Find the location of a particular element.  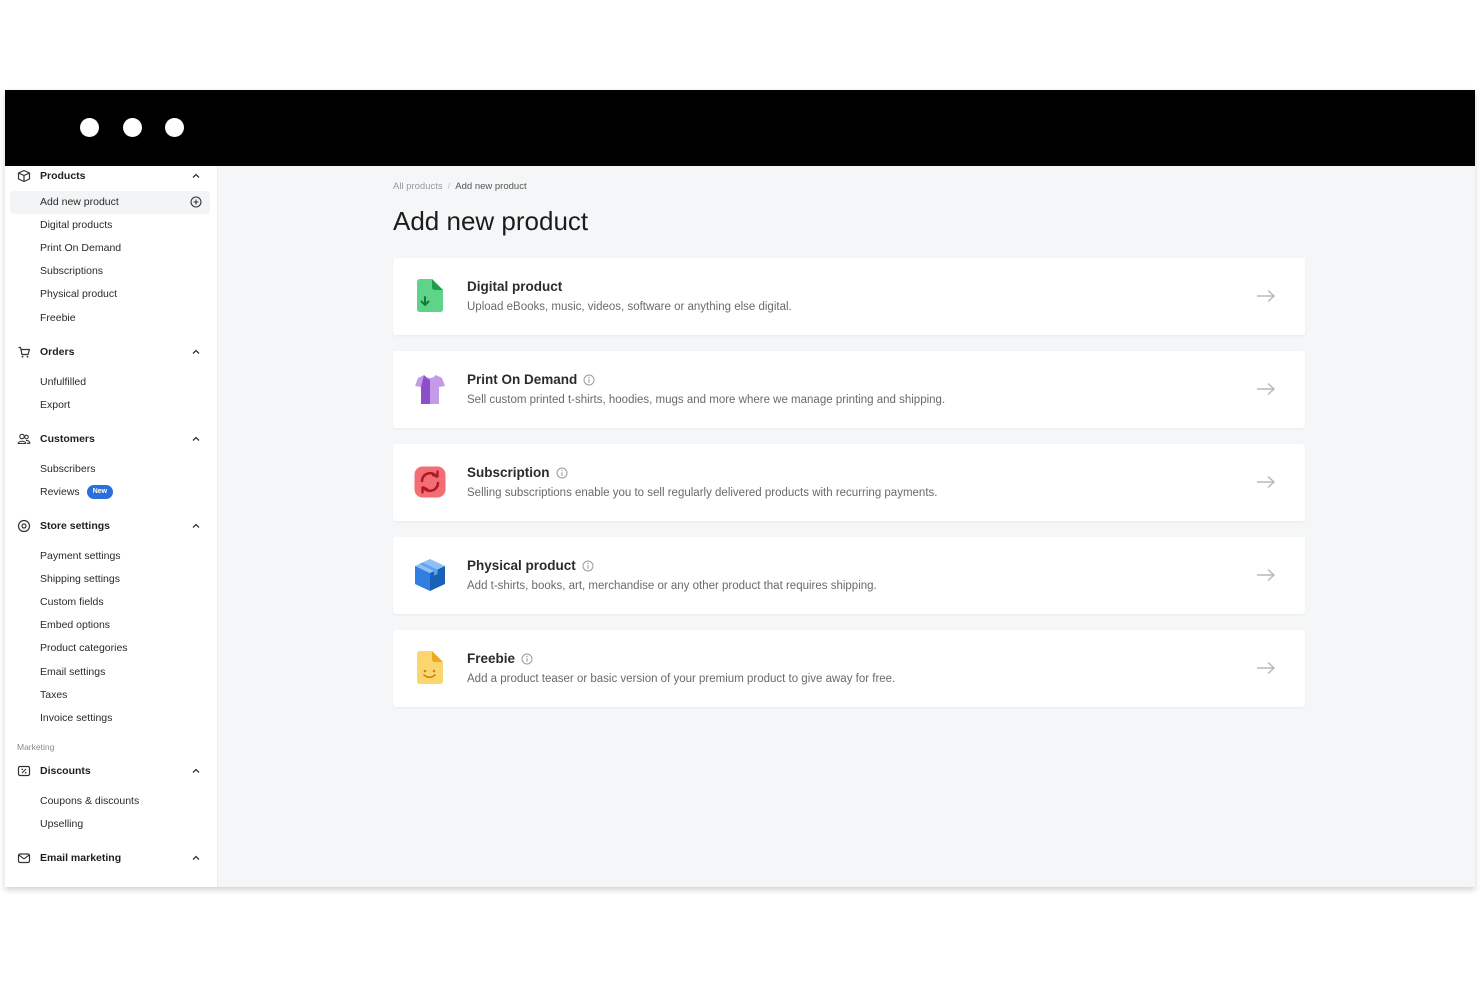

digital-file-icon is located at coordinates (430, 295).